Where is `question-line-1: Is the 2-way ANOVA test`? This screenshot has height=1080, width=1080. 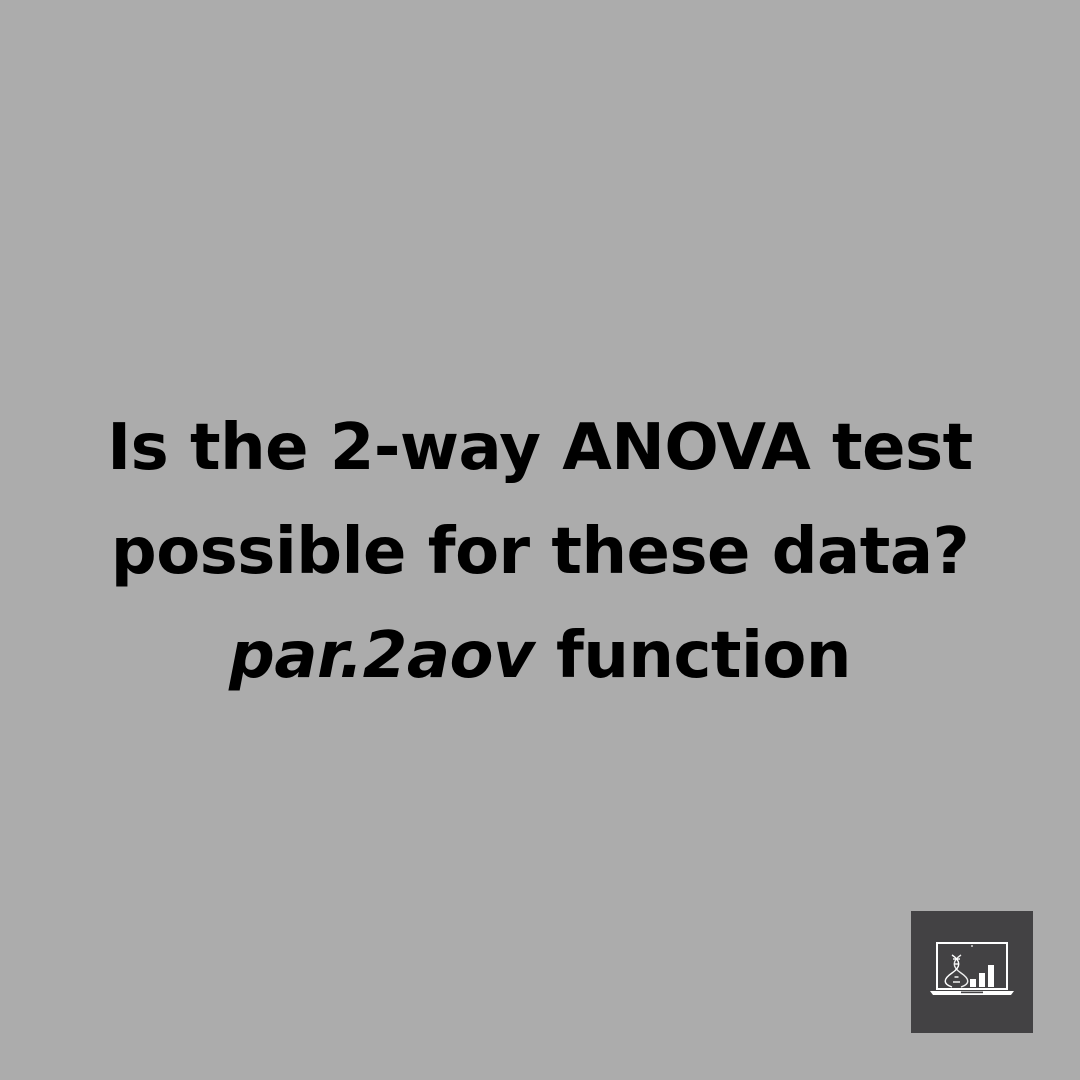 question-line-1: Is the 2-way ANOVA test is located at coordinates (540, 448).